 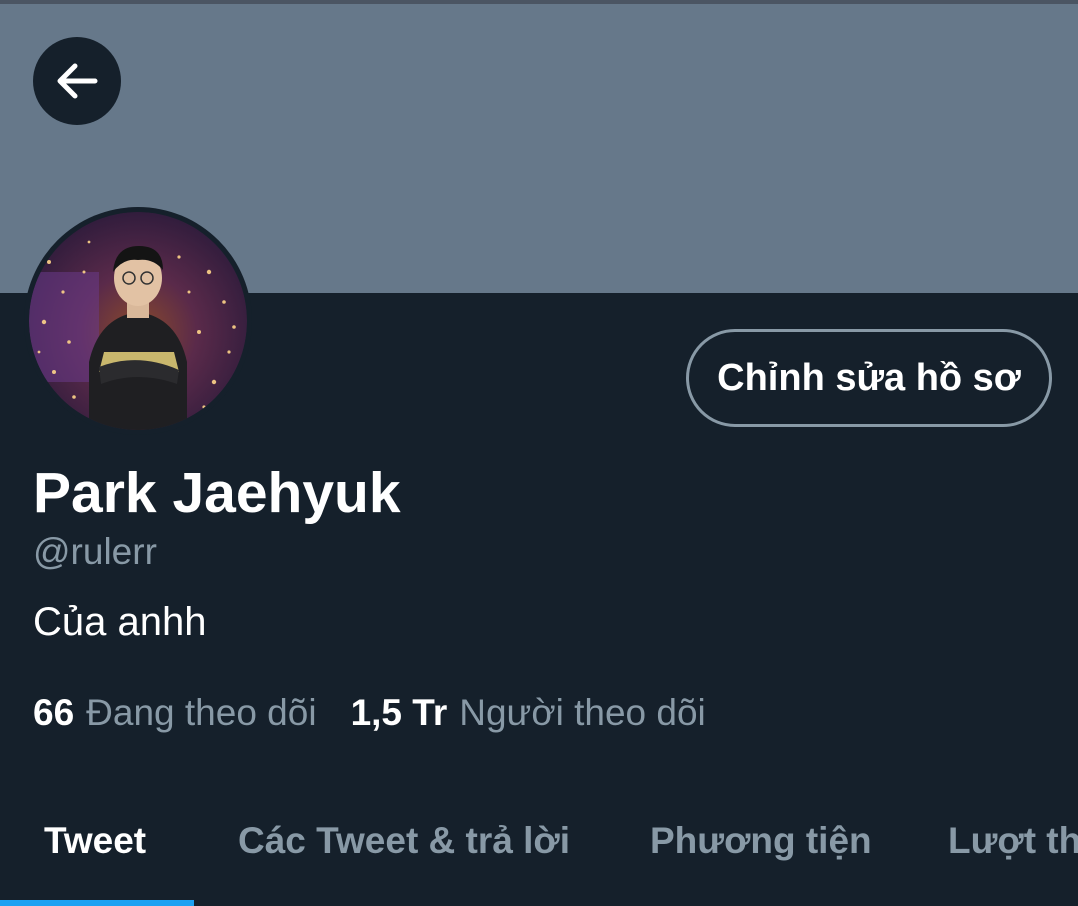 I want to click on followers-label: Người theo dõi, so click(x=582, y=713).